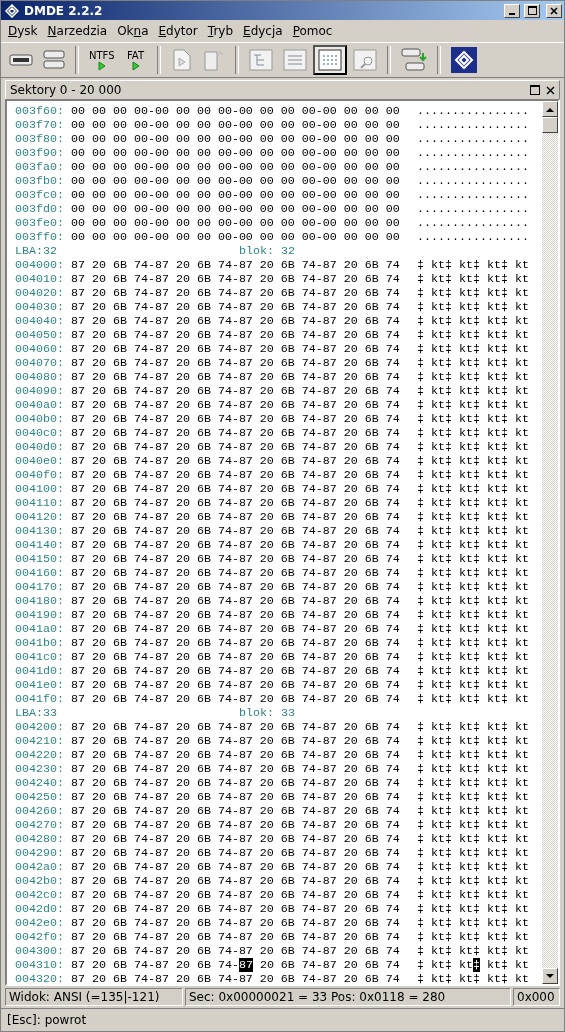 The width and height of the screenshot is (565, 1032). What do you see at coordinates (102, 60) in the screenshot?
I see `filesystem-button: NTFS` at bounding box center [102, 60].